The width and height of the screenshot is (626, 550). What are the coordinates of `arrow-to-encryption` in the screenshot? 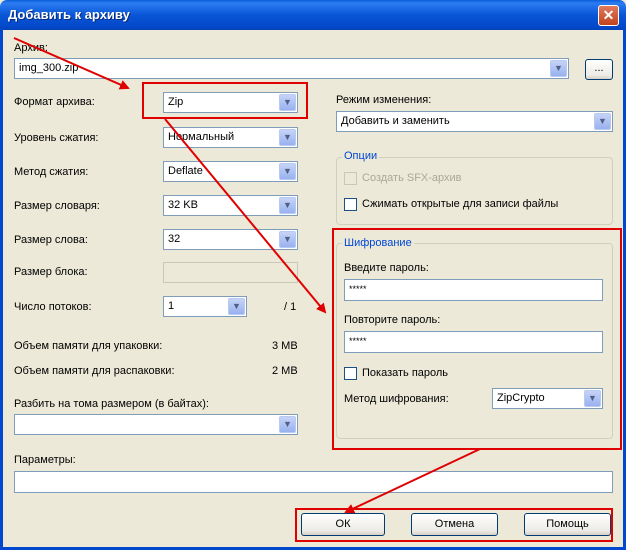 It's located at (245, 216).